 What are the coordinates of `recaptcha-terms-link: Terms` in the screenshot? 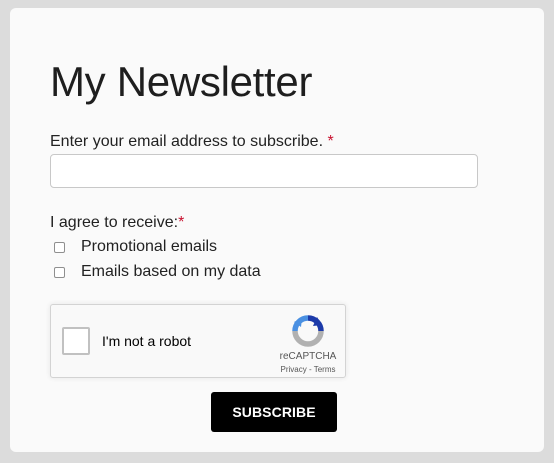 It's located at (325, 369).